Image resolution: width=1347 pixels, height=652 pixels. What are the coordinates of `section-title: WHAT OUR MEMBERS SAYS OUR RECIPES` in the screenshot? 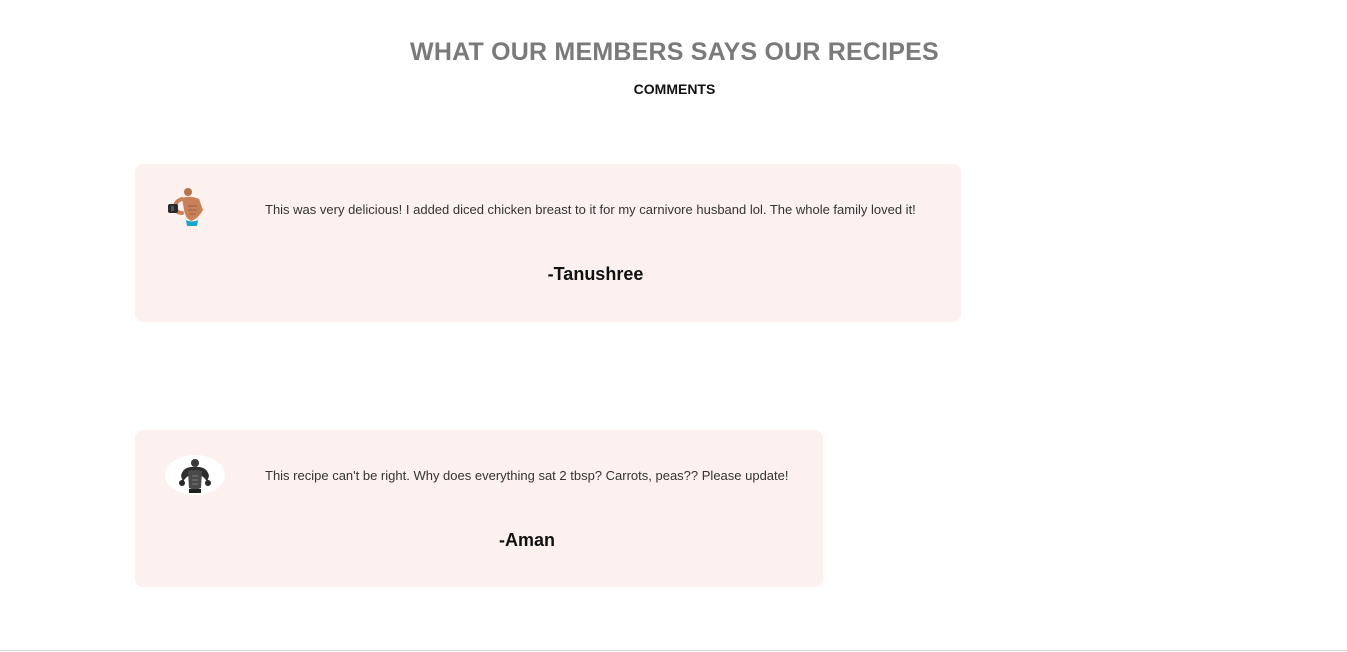 It's located at (674, 52).